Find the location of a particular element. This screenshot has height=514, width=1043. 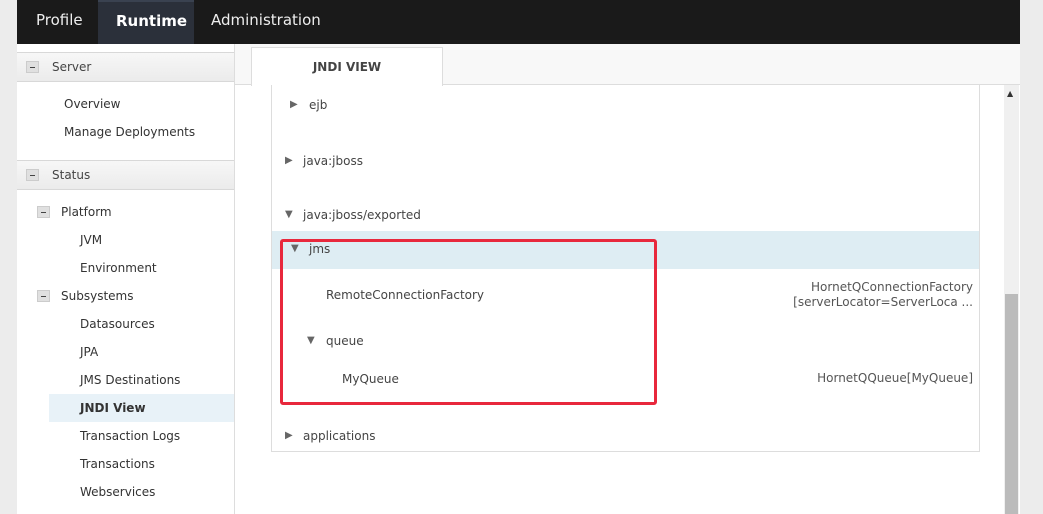

tree-node-java-jboss: ▶ java:jboss is located at coordinates (625, 161).